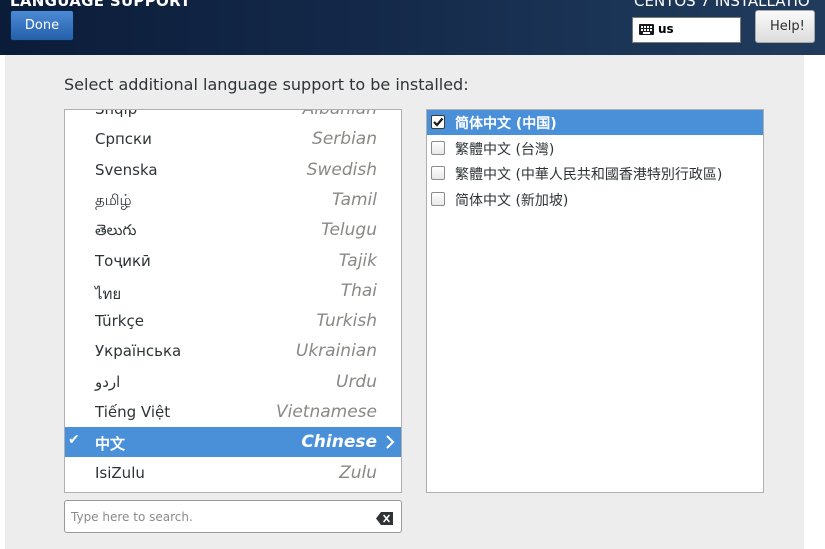 This screenshot has width=825, height=549. I want to click on checkmark-icon: ✔, so click(74, 440).